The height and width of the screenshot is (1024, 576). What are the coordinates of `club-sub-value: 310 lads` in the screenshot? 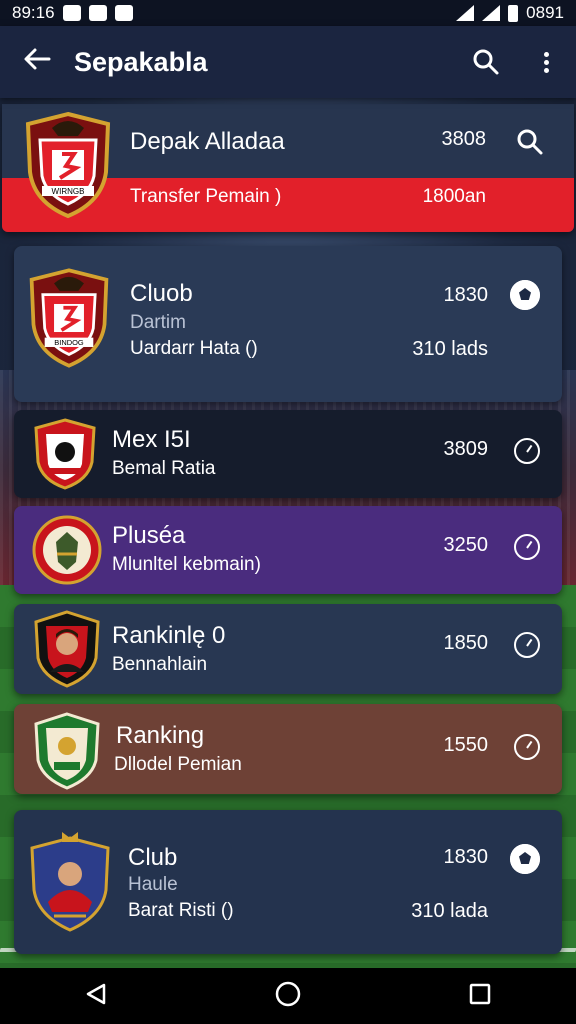 It's located at (450, 349).